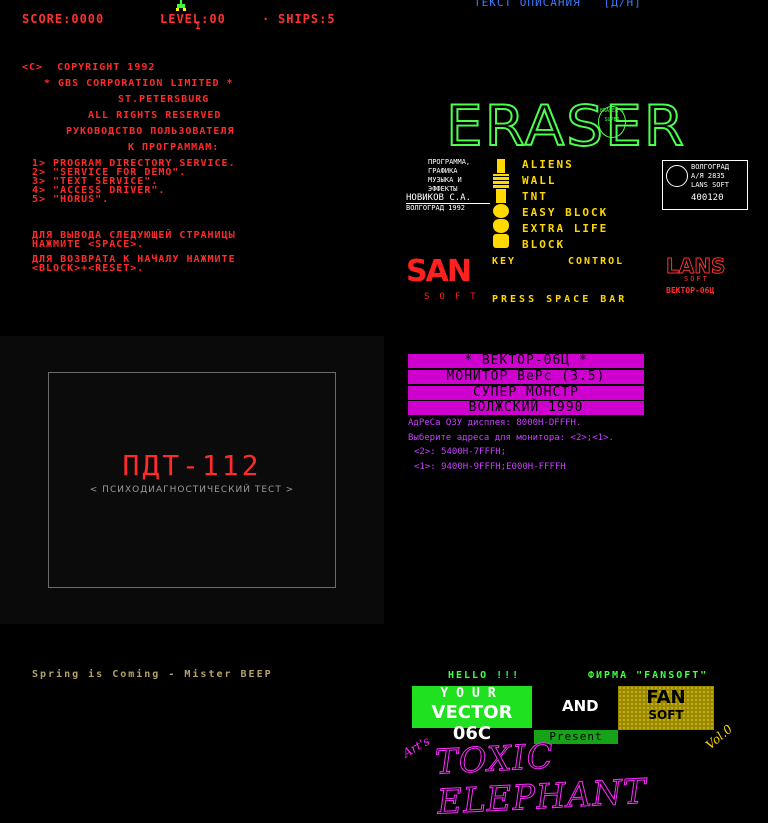 The image size is (768, 823). Describe the element at coordinates (501, 226) in the screenshot. I see `heart-icon` at that location.